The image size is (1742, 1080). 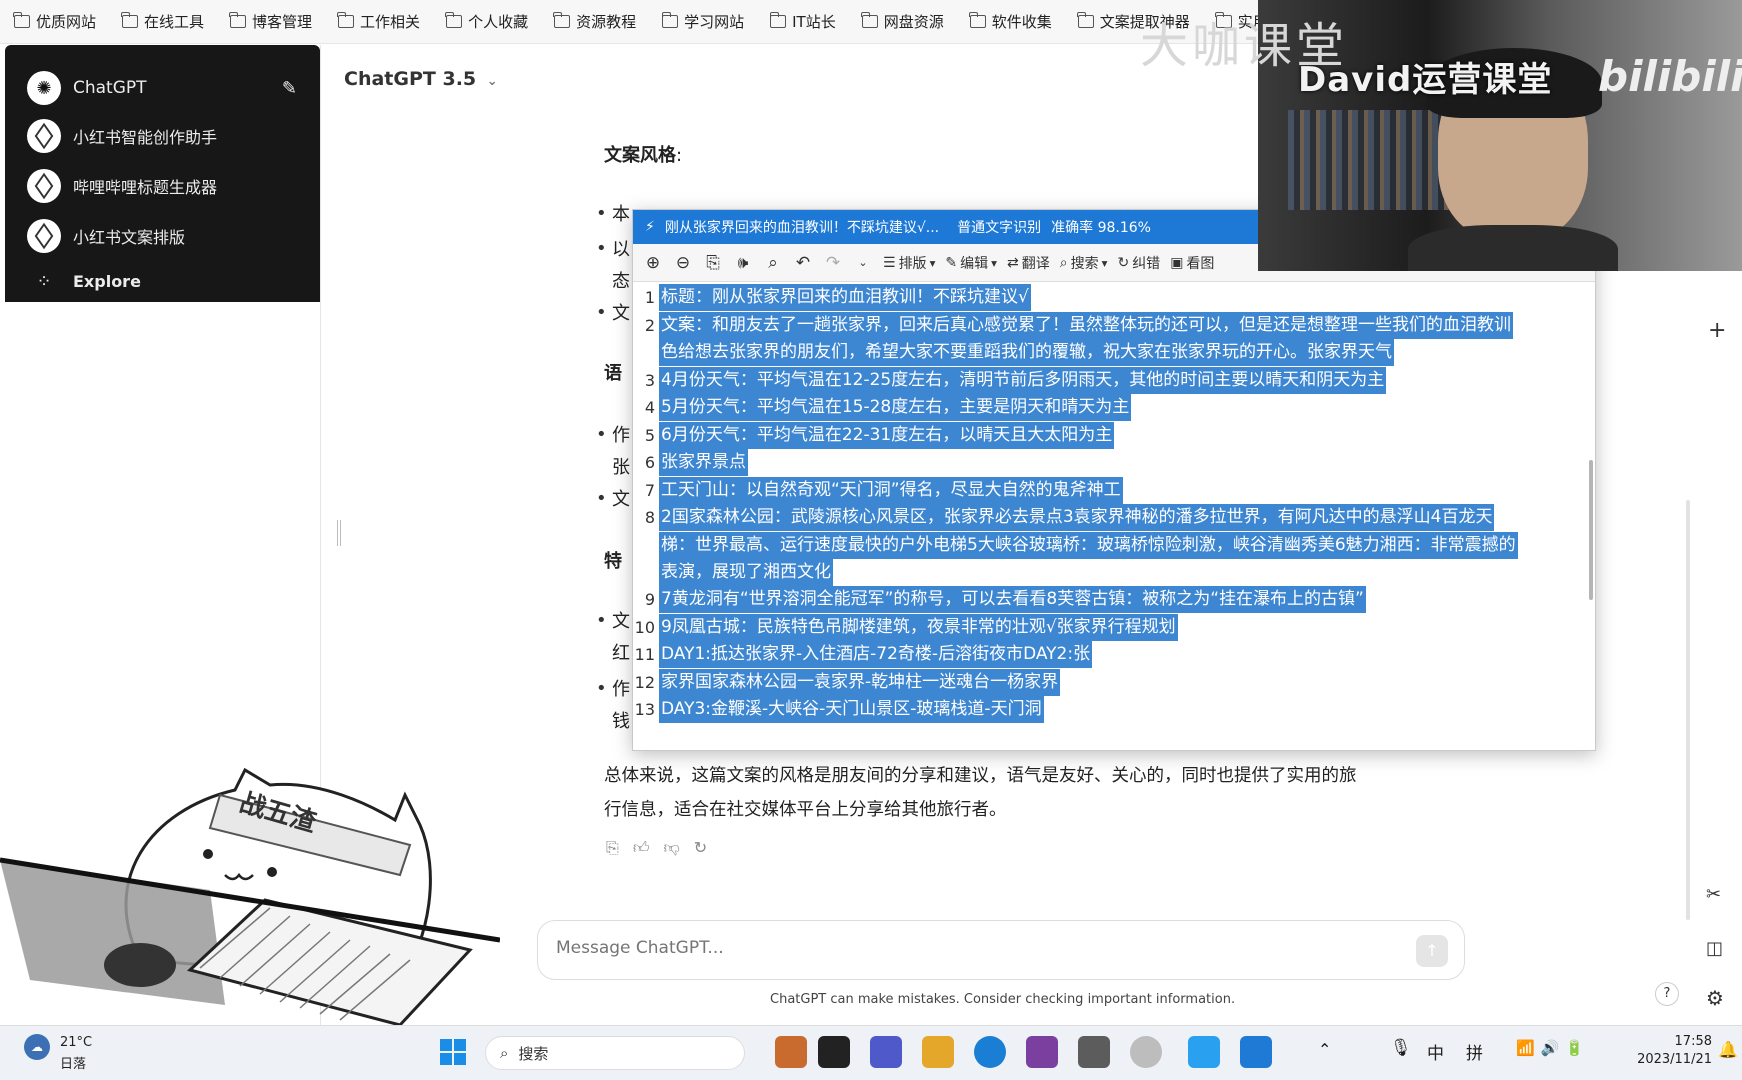 What do you see at coordinates (1010, 21) in the screenshot?
I see `bookmark-folder: 软件收集` at bounding box center [1010, 21].